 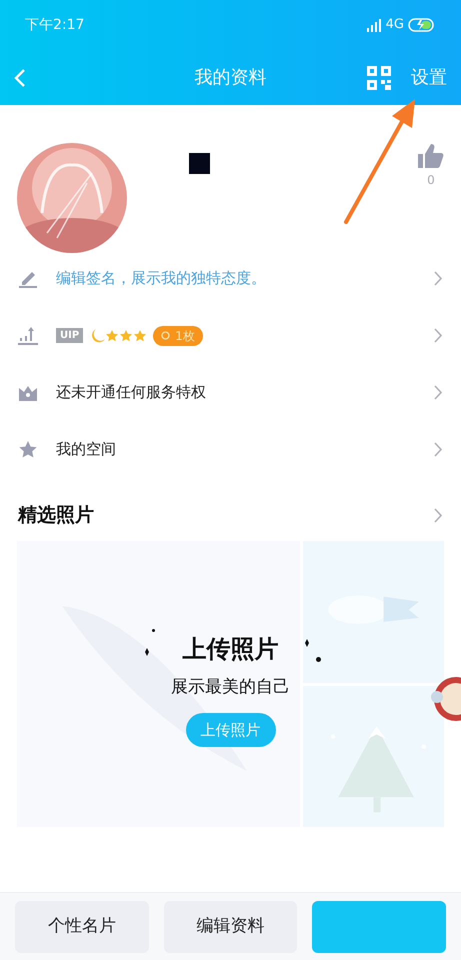 I want to click on qr-code-icon, so click(x=379, y=78).